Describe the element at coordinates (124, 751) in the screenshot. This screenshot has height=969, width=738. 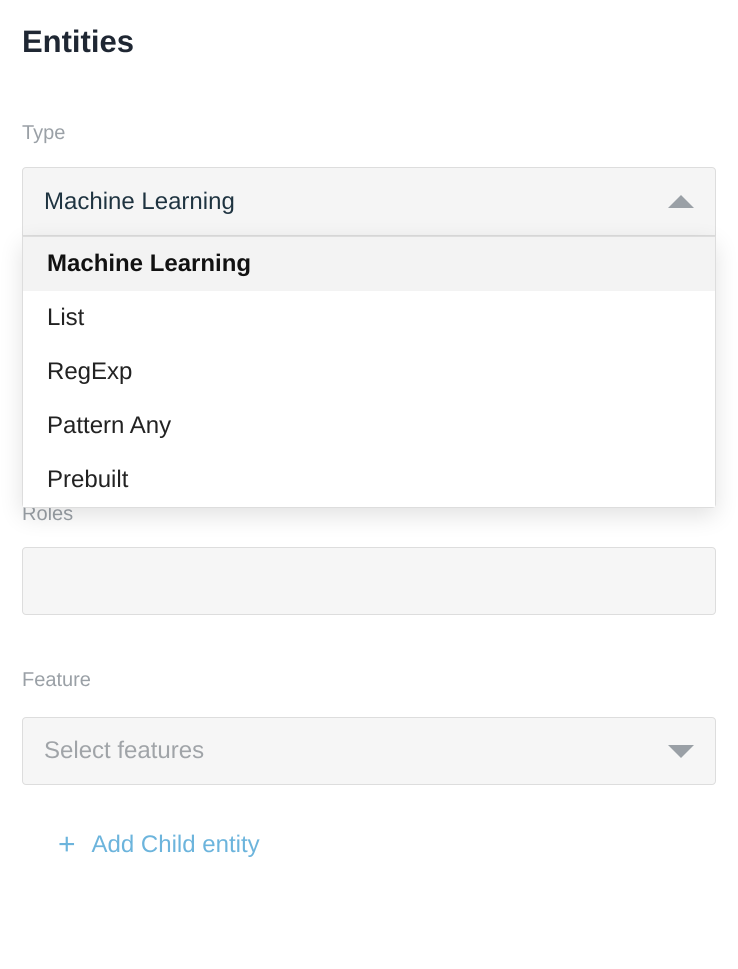
I see `placeholder-text: Select features` at that location.